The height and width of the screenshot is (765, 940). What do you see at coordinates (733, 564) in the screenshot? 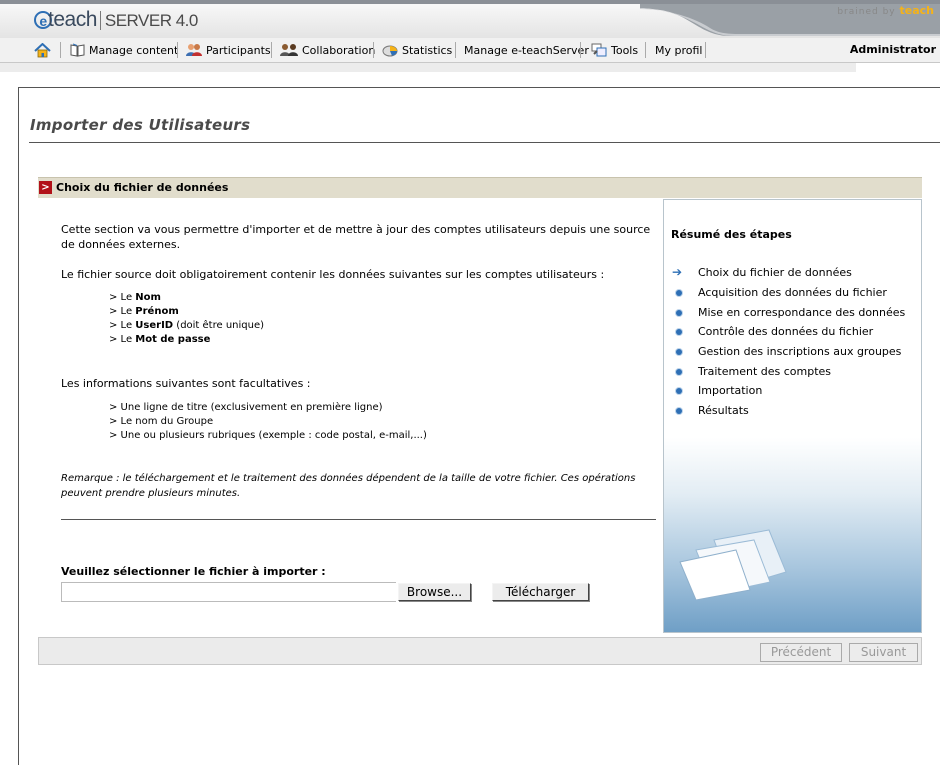
I see `papers-illustration-icon` at bounding box center [733, 564].